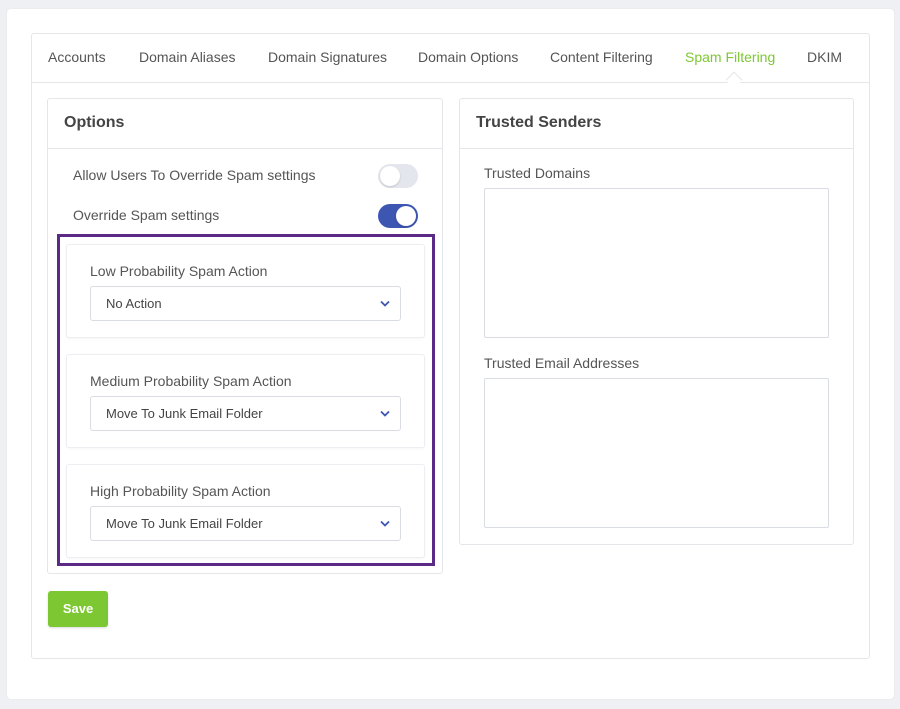 This screenshot has width=900, height=709. Describe the element at coordinates (656, 124) in the screenshot. I see `trusted-senders-header: Trusted Senders` at that location.